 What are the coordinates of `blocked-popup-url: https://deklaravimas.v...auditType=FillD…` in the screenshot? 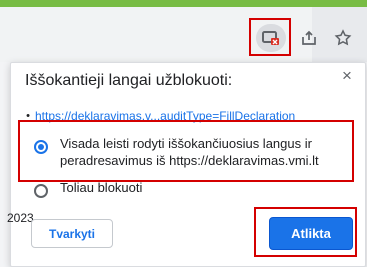 It's located at (165, 116).